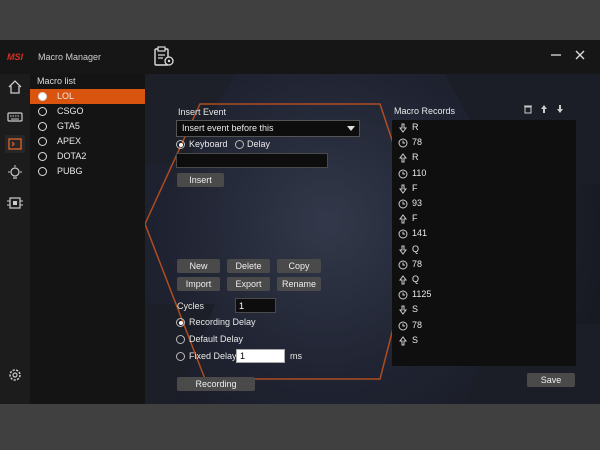  I want to click on settings-gear-icon, so click(15, 375).